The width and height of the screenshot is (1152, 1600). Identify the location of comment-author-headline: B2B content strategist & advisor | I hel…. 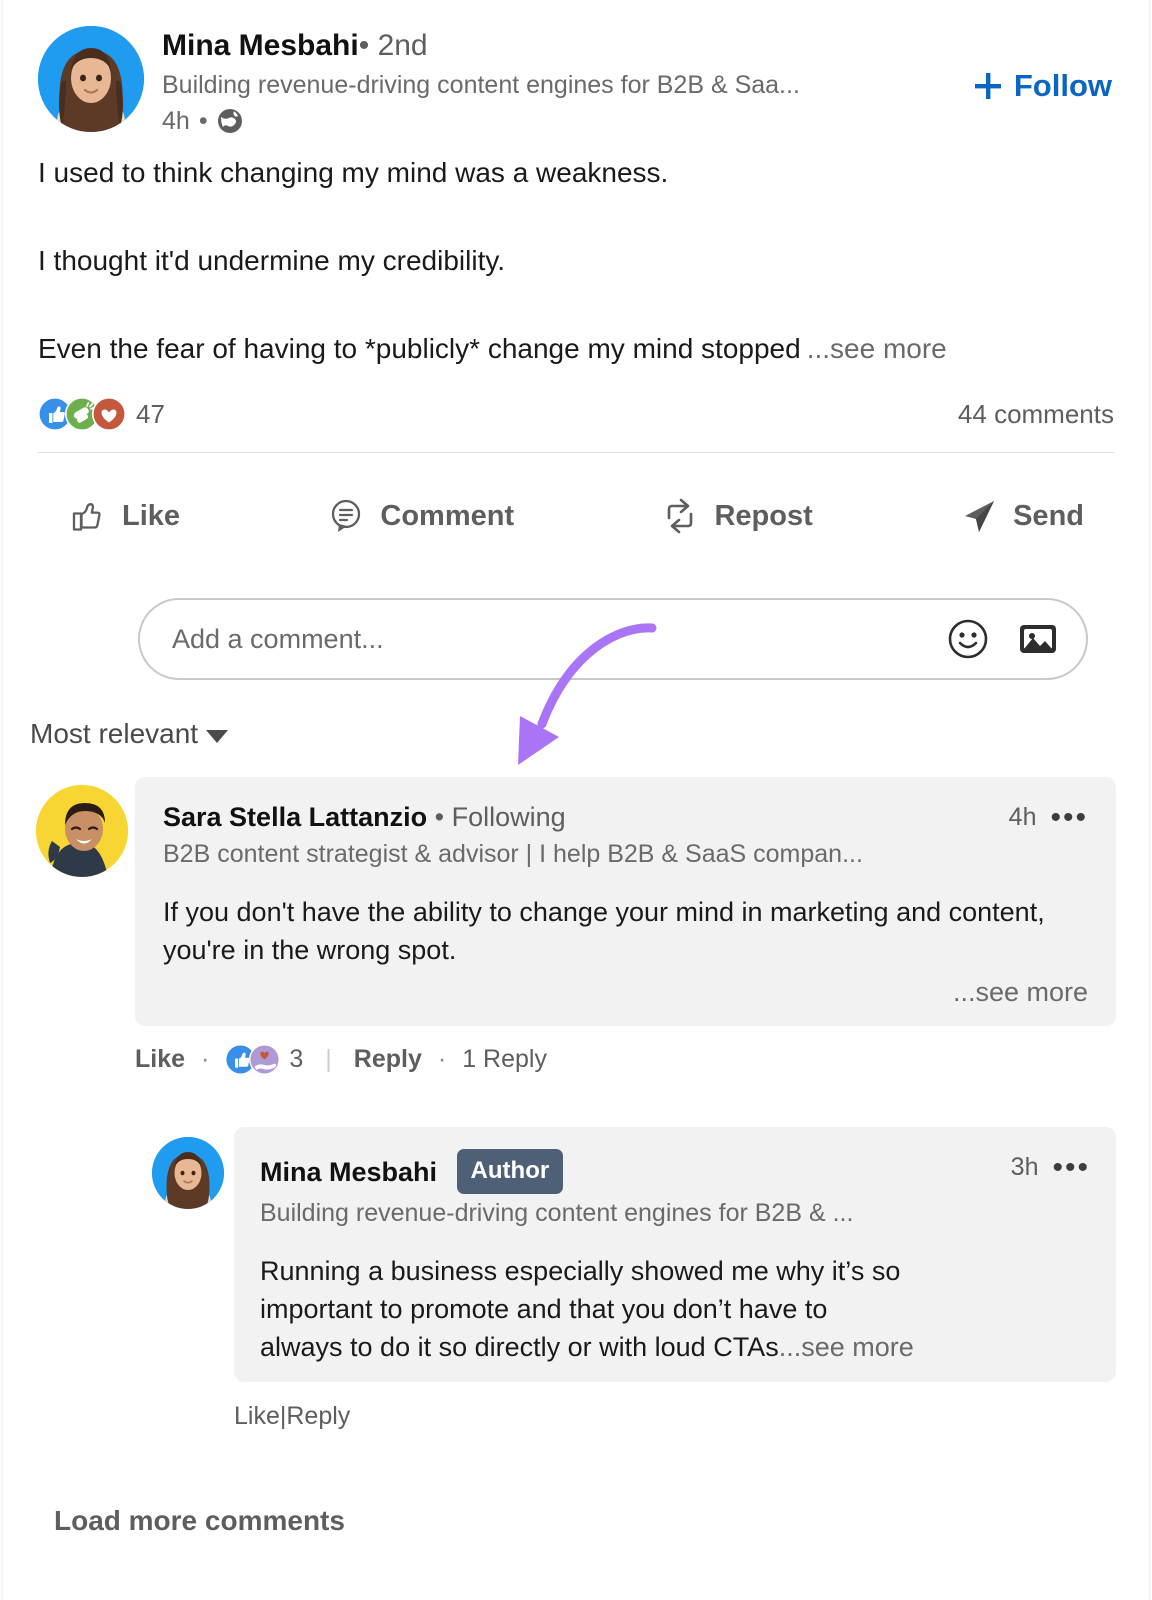
(513, 854).